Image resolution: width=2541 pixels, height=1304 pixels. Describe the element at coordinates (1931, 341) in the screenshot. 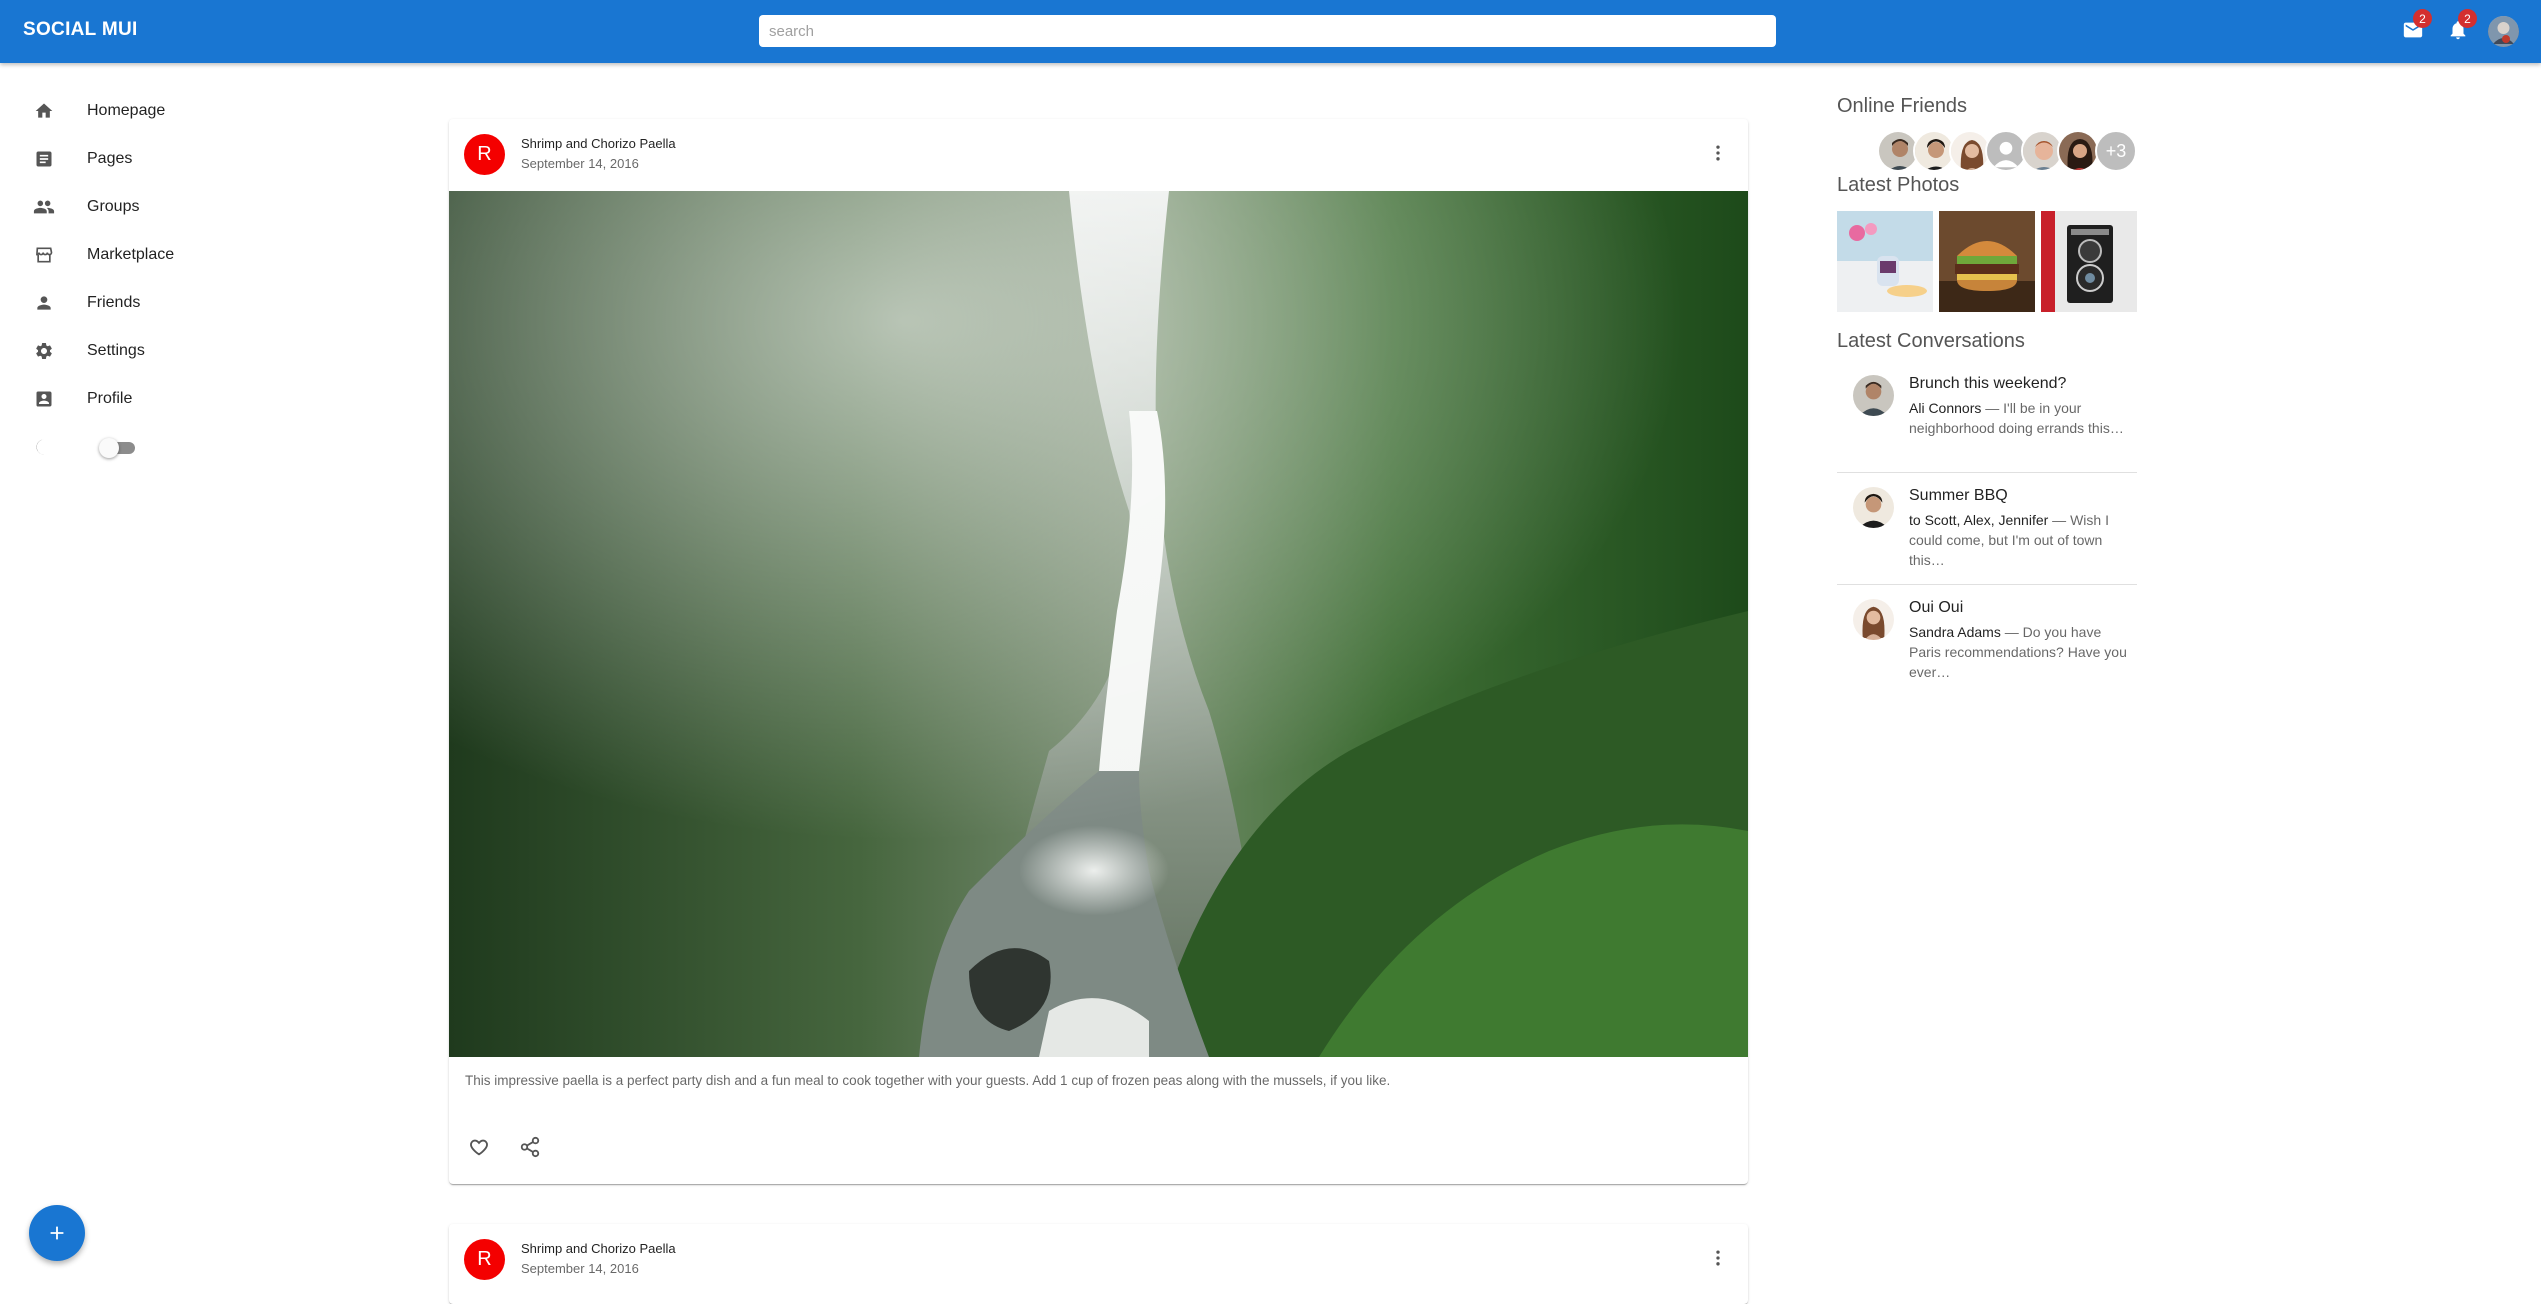

I see `latest-conversations-title: Latest Conversations` at that location.